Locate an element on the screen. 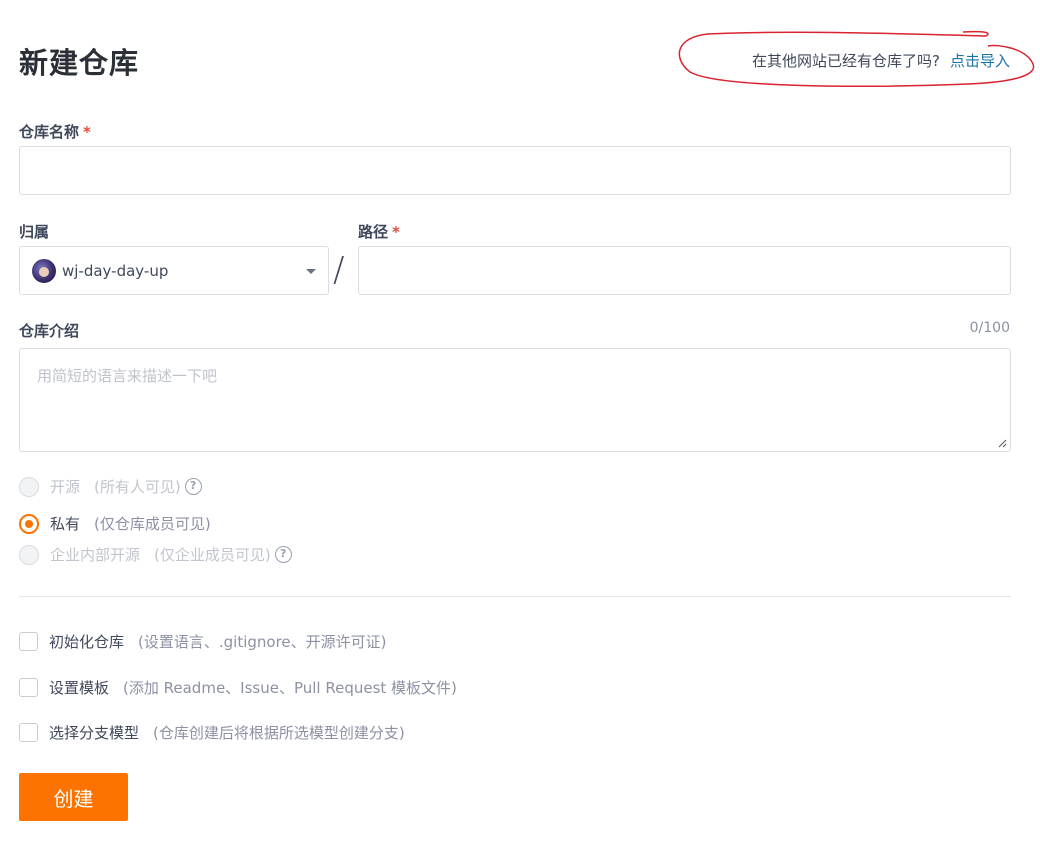 The image size is (1040, 847). avatar is located at coordinates (44, 270).